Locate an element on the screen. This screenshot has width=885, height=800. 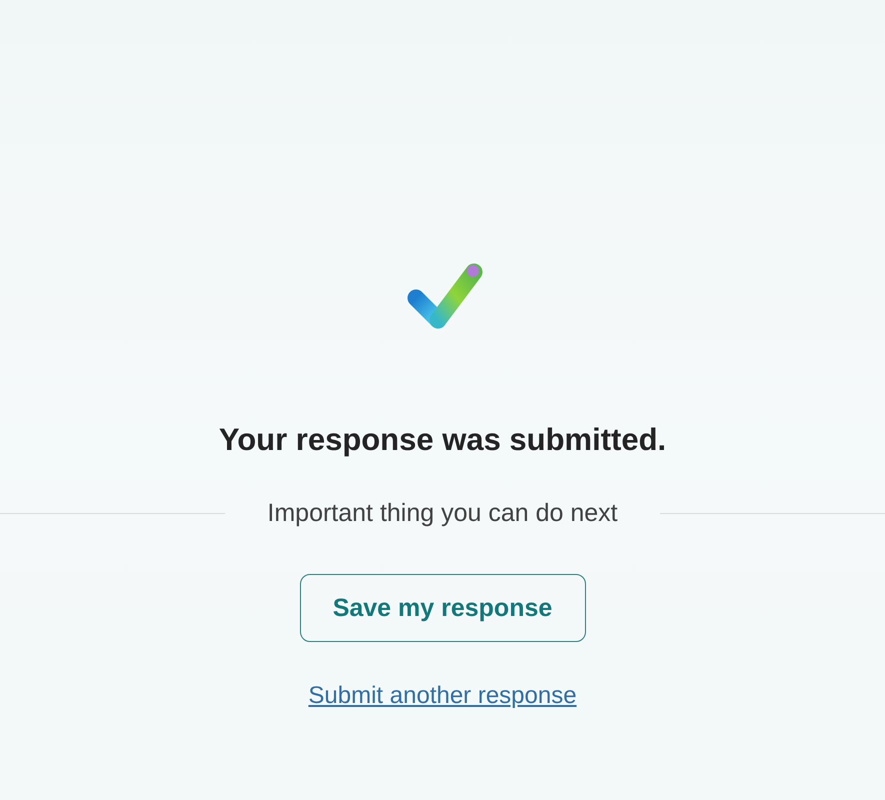
confirmation-title: Your response was submitted. is located at coordinates (442, 440).